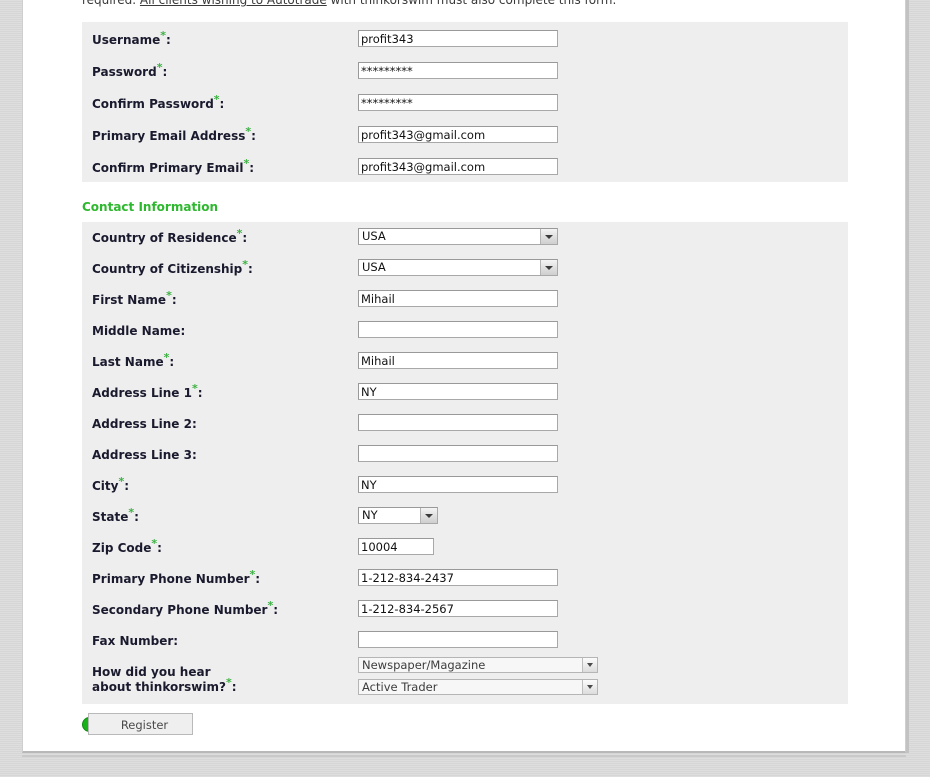 The width and height of the screenshot is (930, 777). Describe the element at coordinates (140, 724) in the screenshot. I see `register-button: Register` at that location.